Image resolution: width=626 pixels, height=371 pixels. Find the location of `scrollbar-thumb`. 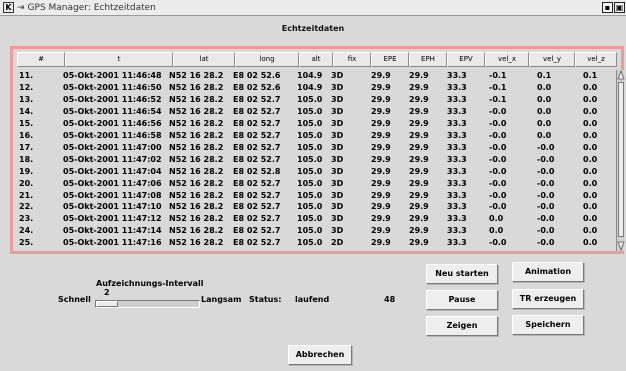

scrollbar-thumb is located at coordinates (621, 159).